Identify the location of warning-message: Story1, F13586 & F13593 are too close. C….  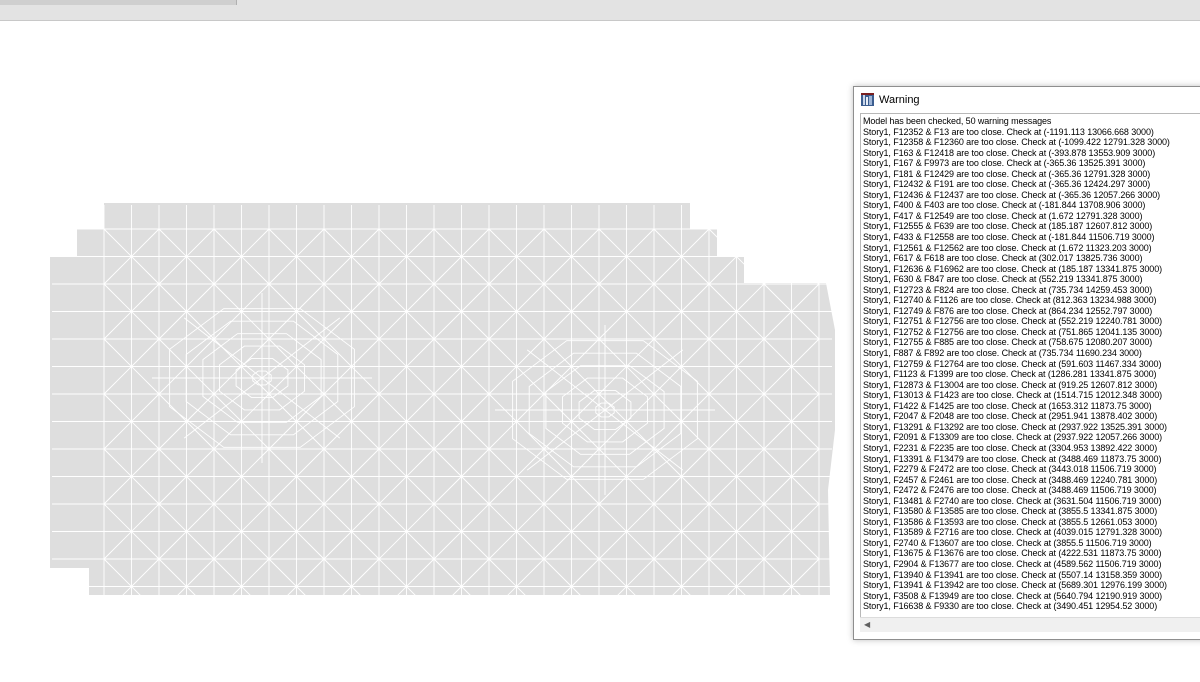
(1010, 521).